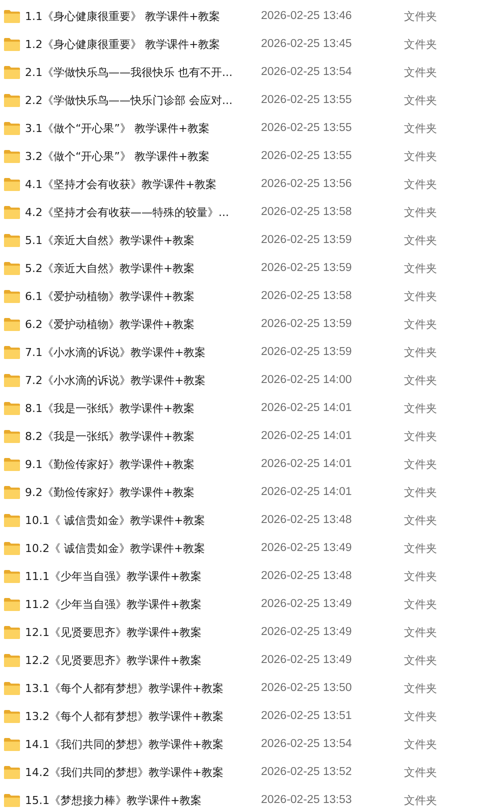 The height and width of the screenshot is (808, 477). I want to click on modified-date: 2026-02-25 13:50, so click(307, 688).